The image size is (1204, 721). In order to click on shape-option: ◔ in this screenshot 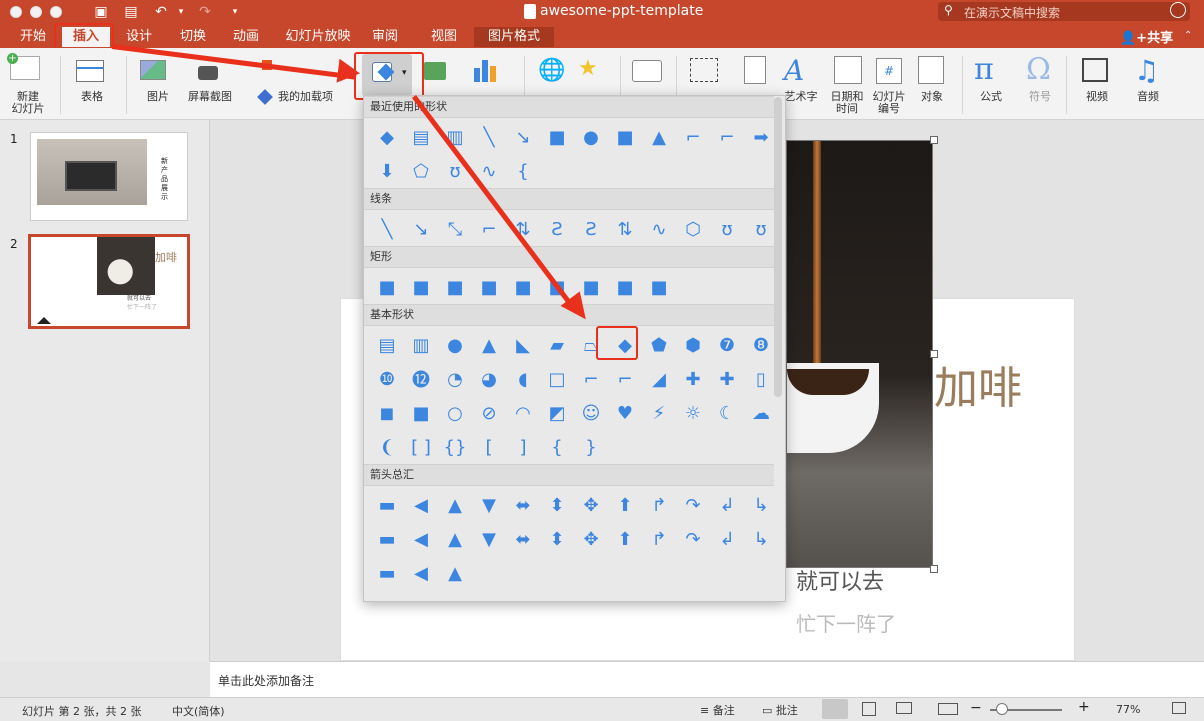, I will do `click(455, 379)`.